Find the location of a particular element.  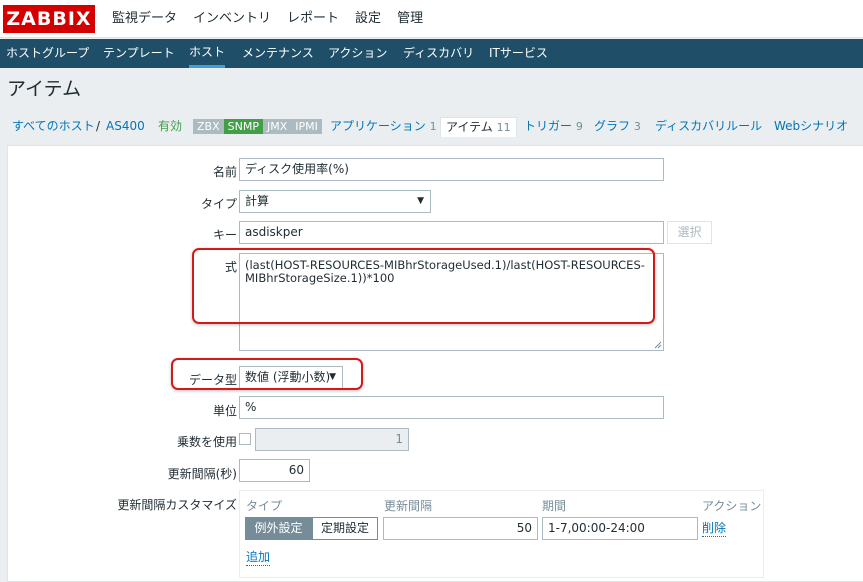

snmp-badge: SNMP is located at coordinates (243, 126).